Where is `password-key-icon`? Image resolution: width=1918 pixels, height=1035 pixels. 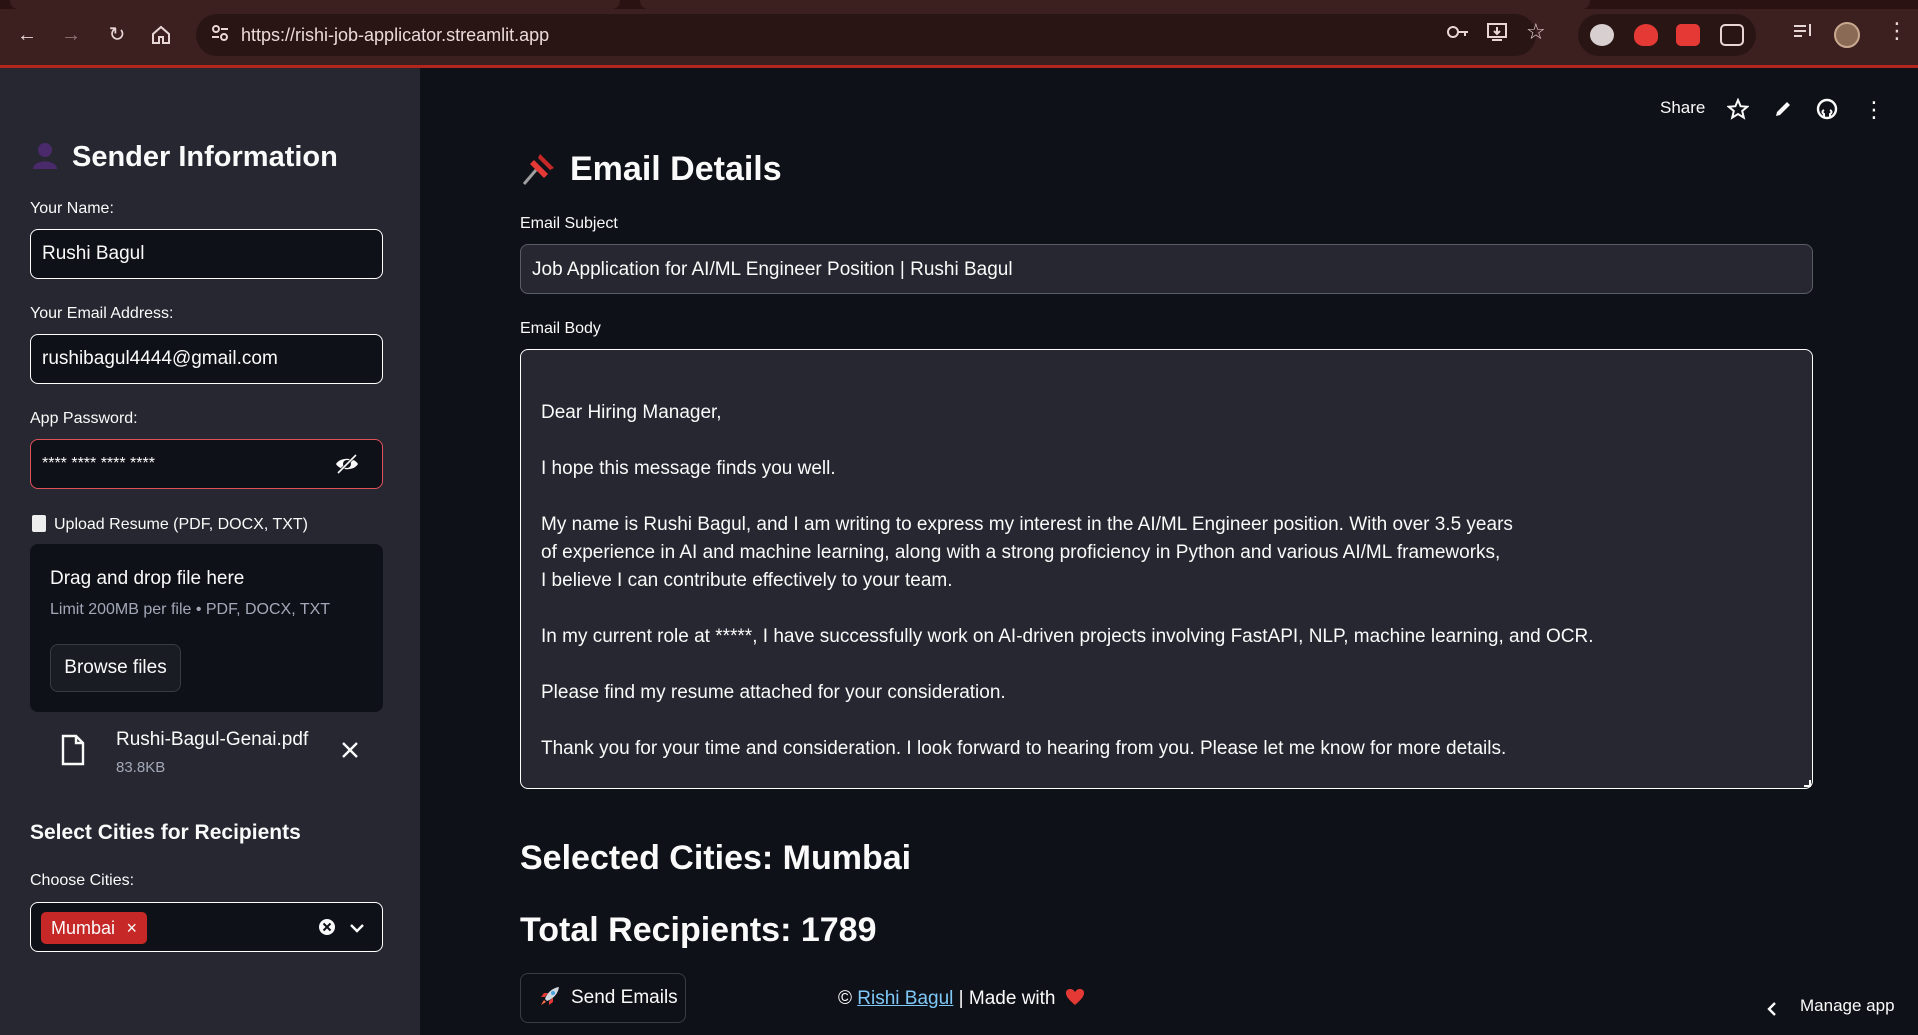 password-key-icon is located at coordinates (1458, 34).